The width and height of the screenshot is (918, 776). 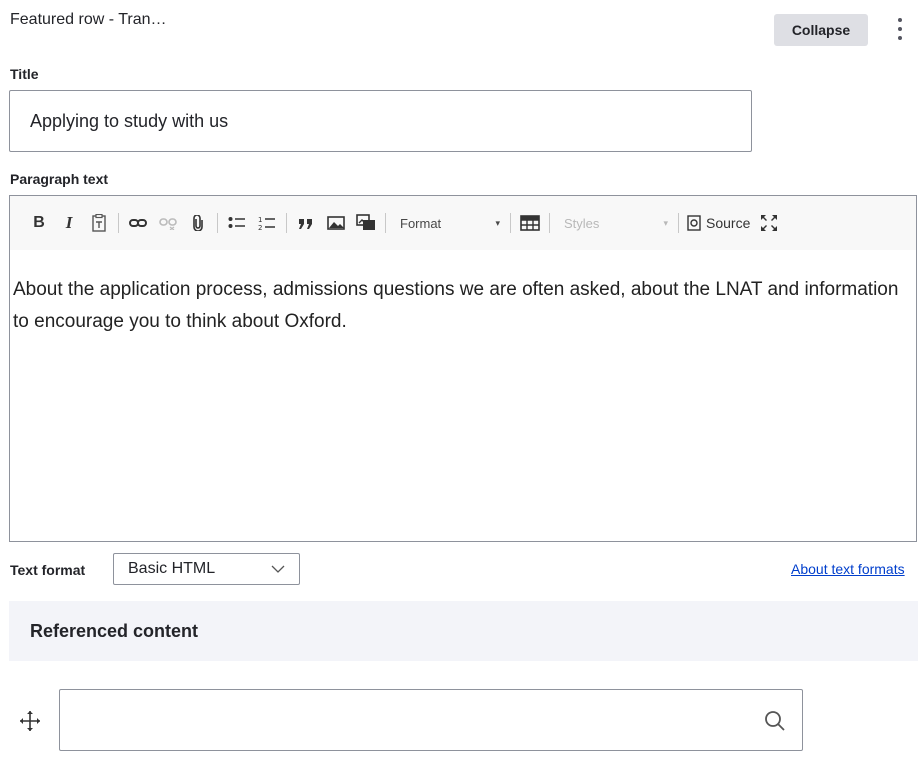 I want to click on blockquote-icon, so click(x=306, y=223).